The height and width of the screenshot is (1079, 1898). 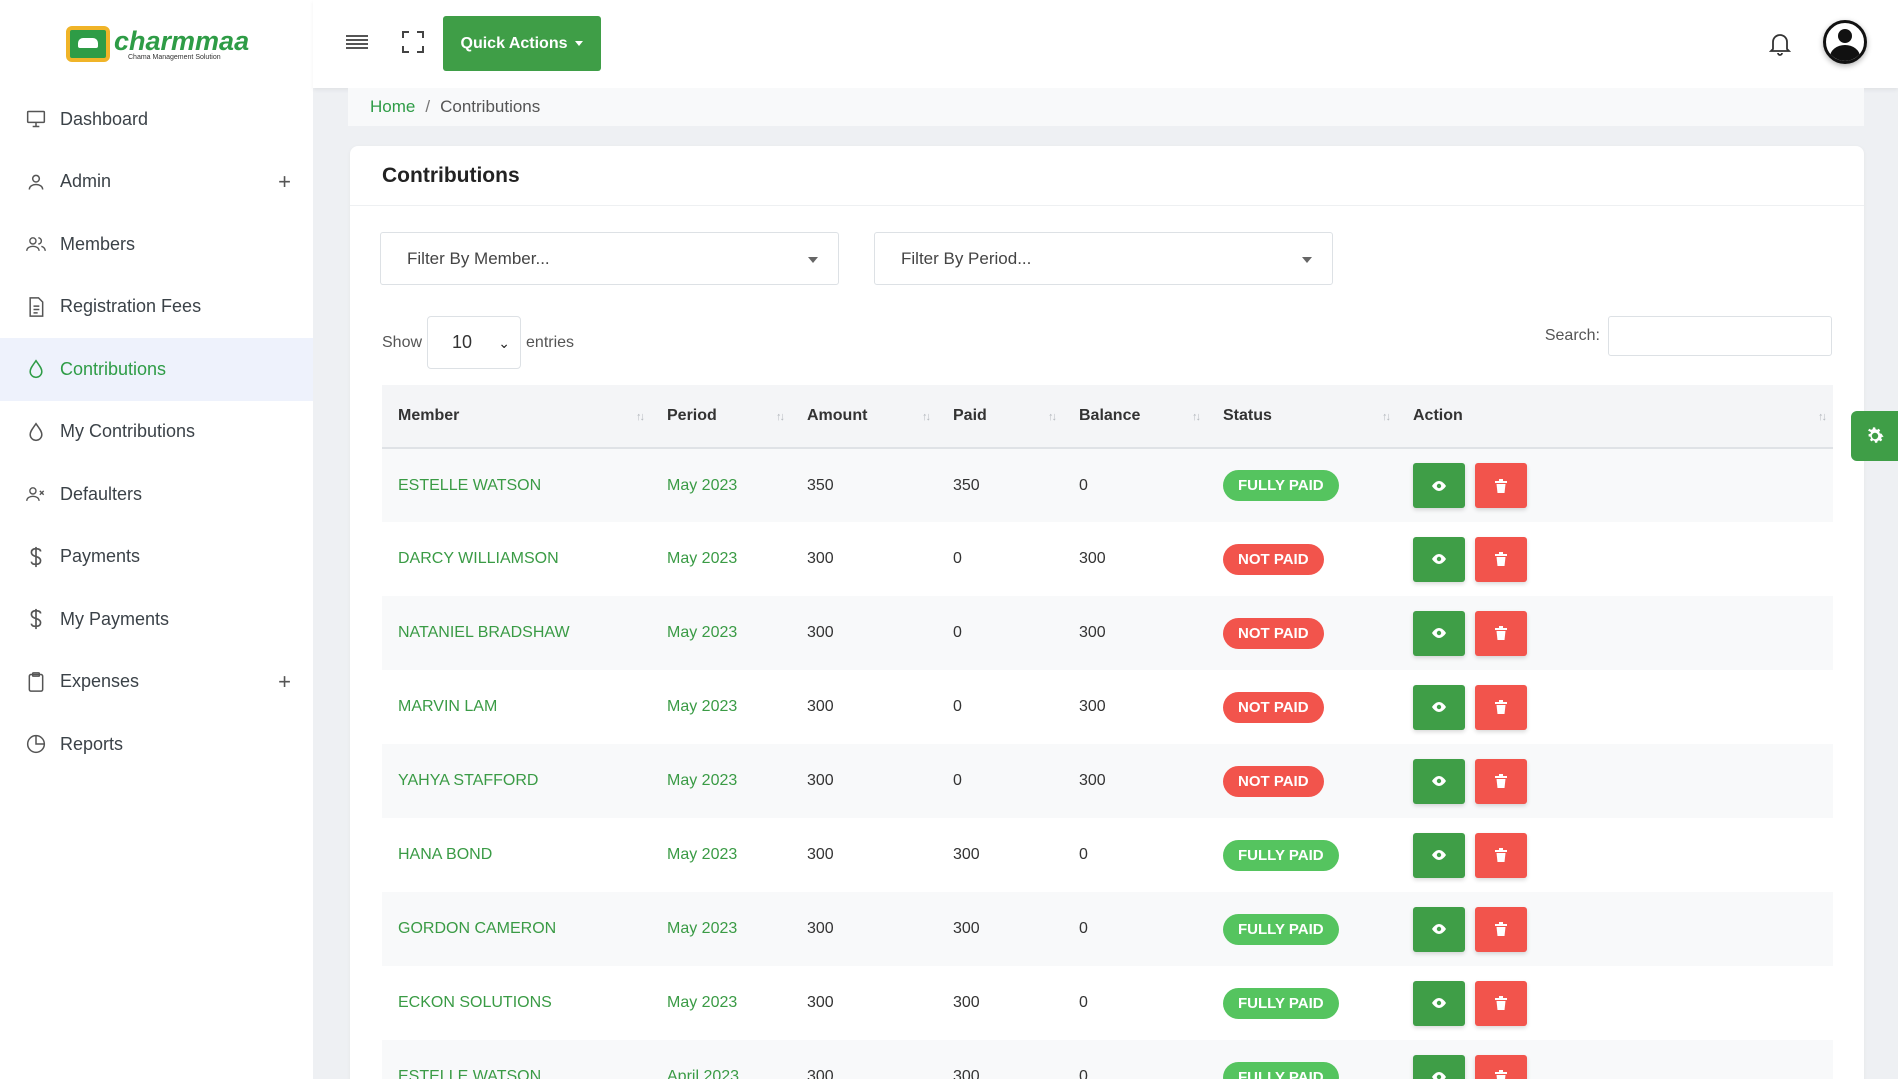 What do you see at coordinates (156, 182) in the screenshot?
I see `sidebar-item-admin: Admin +` at bounding box center [156, 182].